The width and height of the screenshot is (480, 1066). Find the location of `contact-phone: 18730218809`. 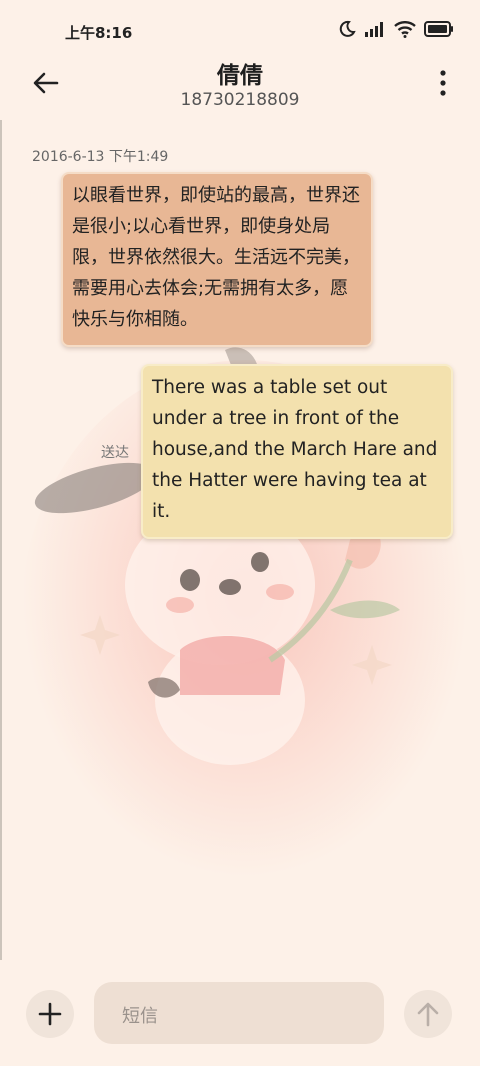

contact-phone: 18730218809 is located at coordinates (240, 100).